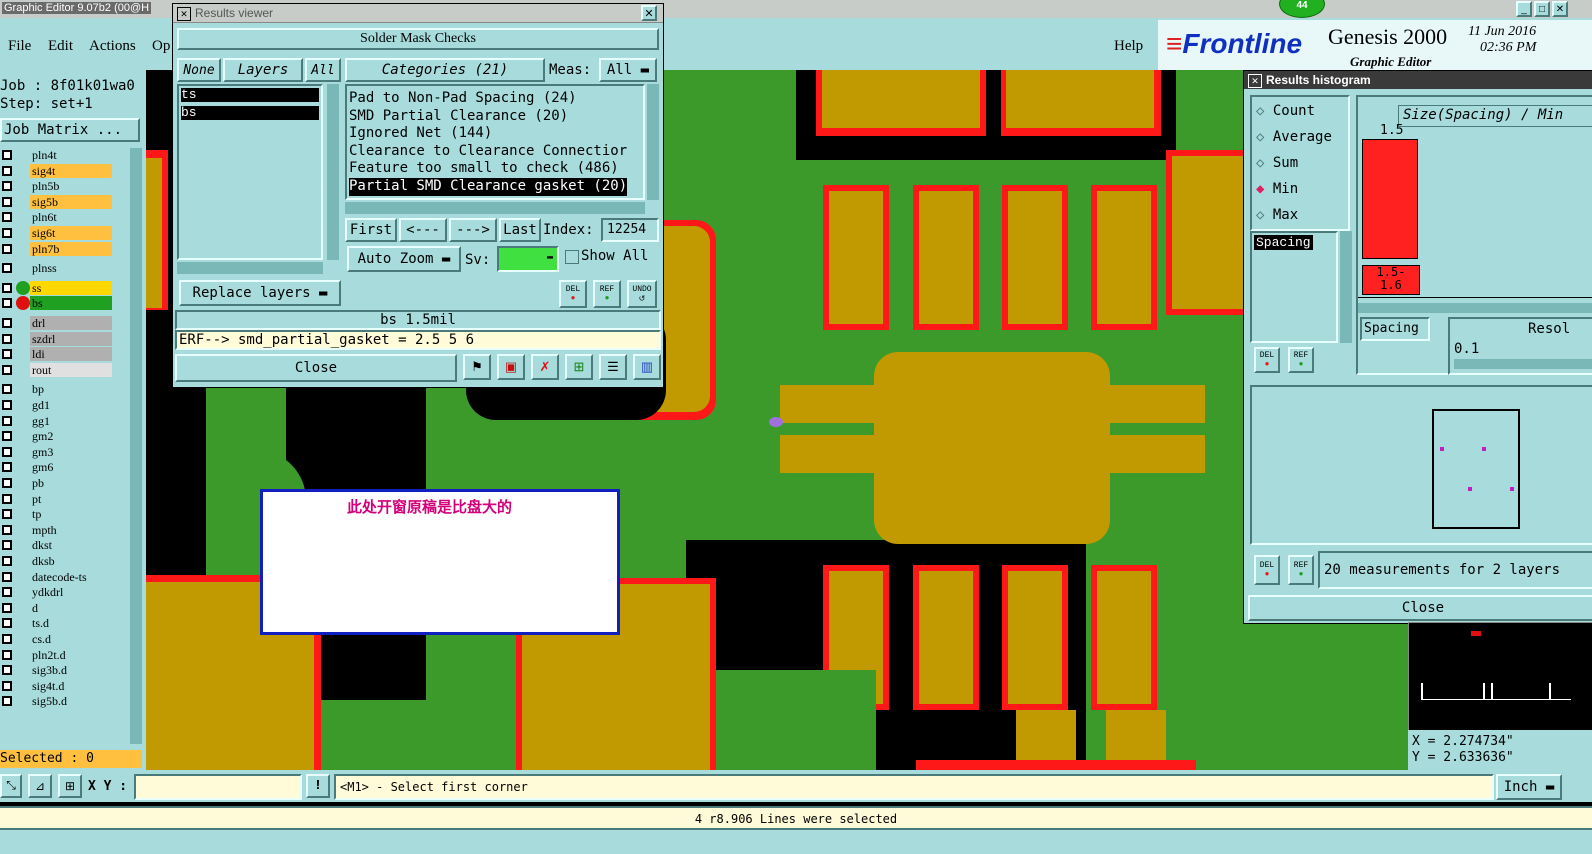  Describe the element at coordinates (1390, 199) in the screenshot. I see `histogram-bar` at that location.